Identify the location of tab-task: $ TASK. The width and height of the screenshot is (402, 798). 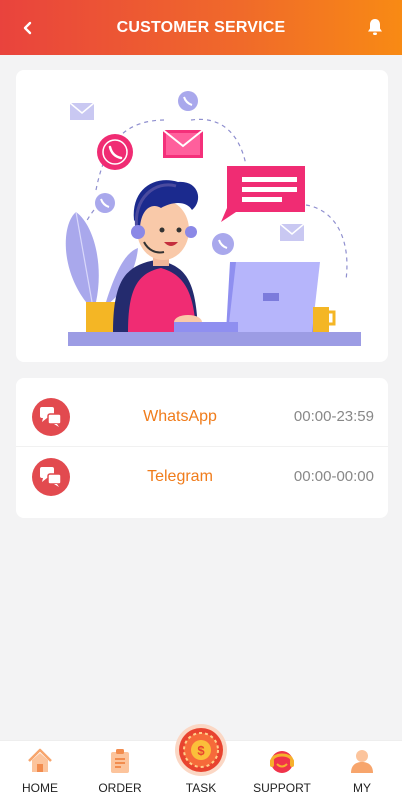
(201, 761).